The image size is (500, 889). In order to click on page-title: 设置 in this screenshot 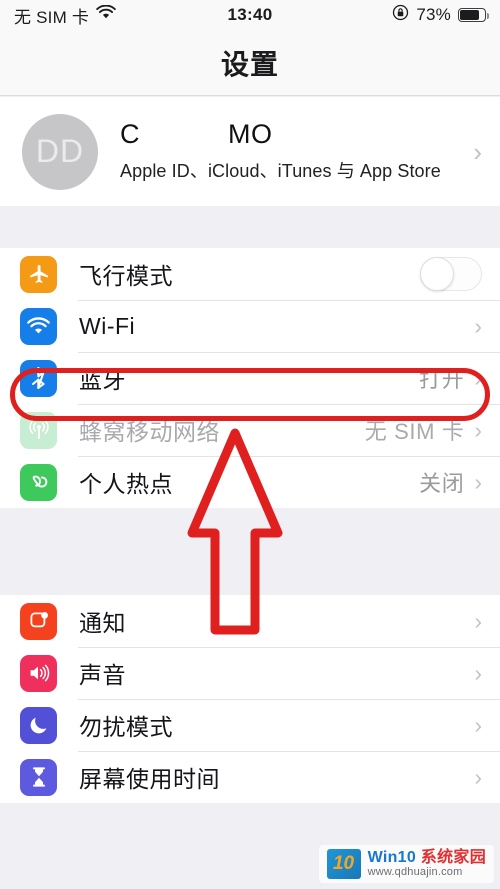, I will do `click(249, 64)`.